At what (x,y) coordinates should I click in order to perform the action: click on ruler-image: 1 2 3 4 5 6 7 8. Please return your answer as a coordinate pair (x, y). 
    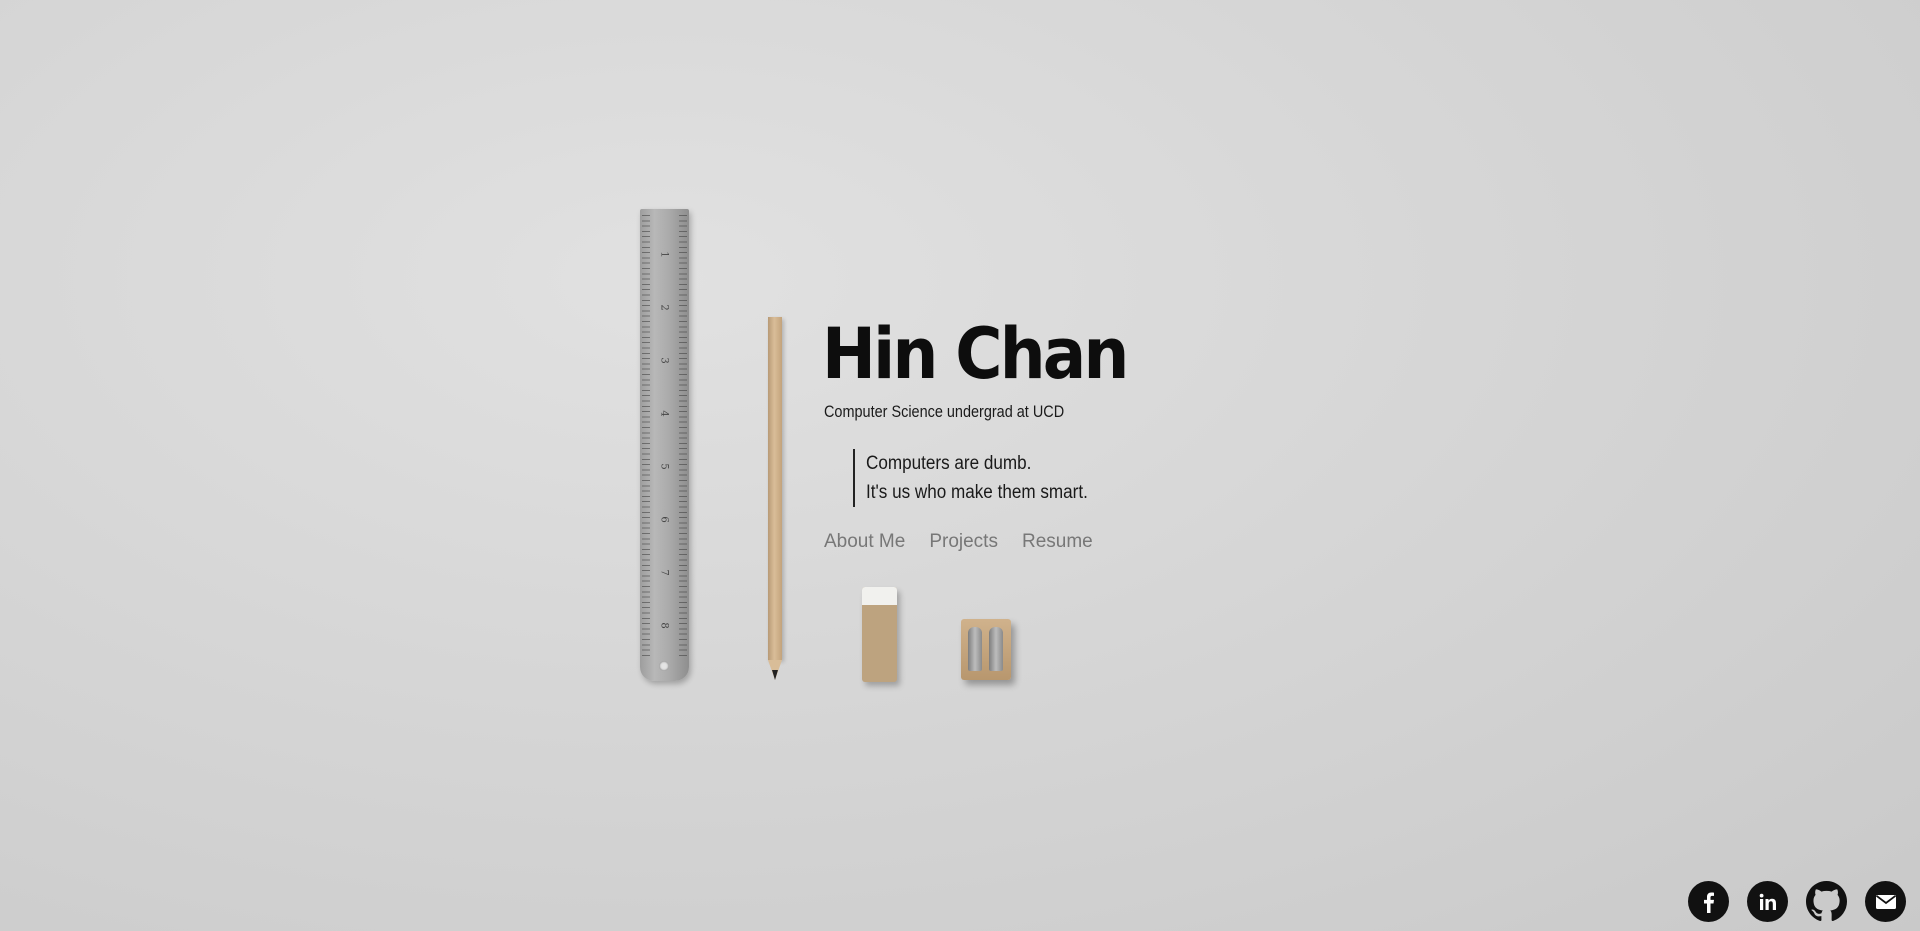
    Looking at the image, I should click on (664, 445).